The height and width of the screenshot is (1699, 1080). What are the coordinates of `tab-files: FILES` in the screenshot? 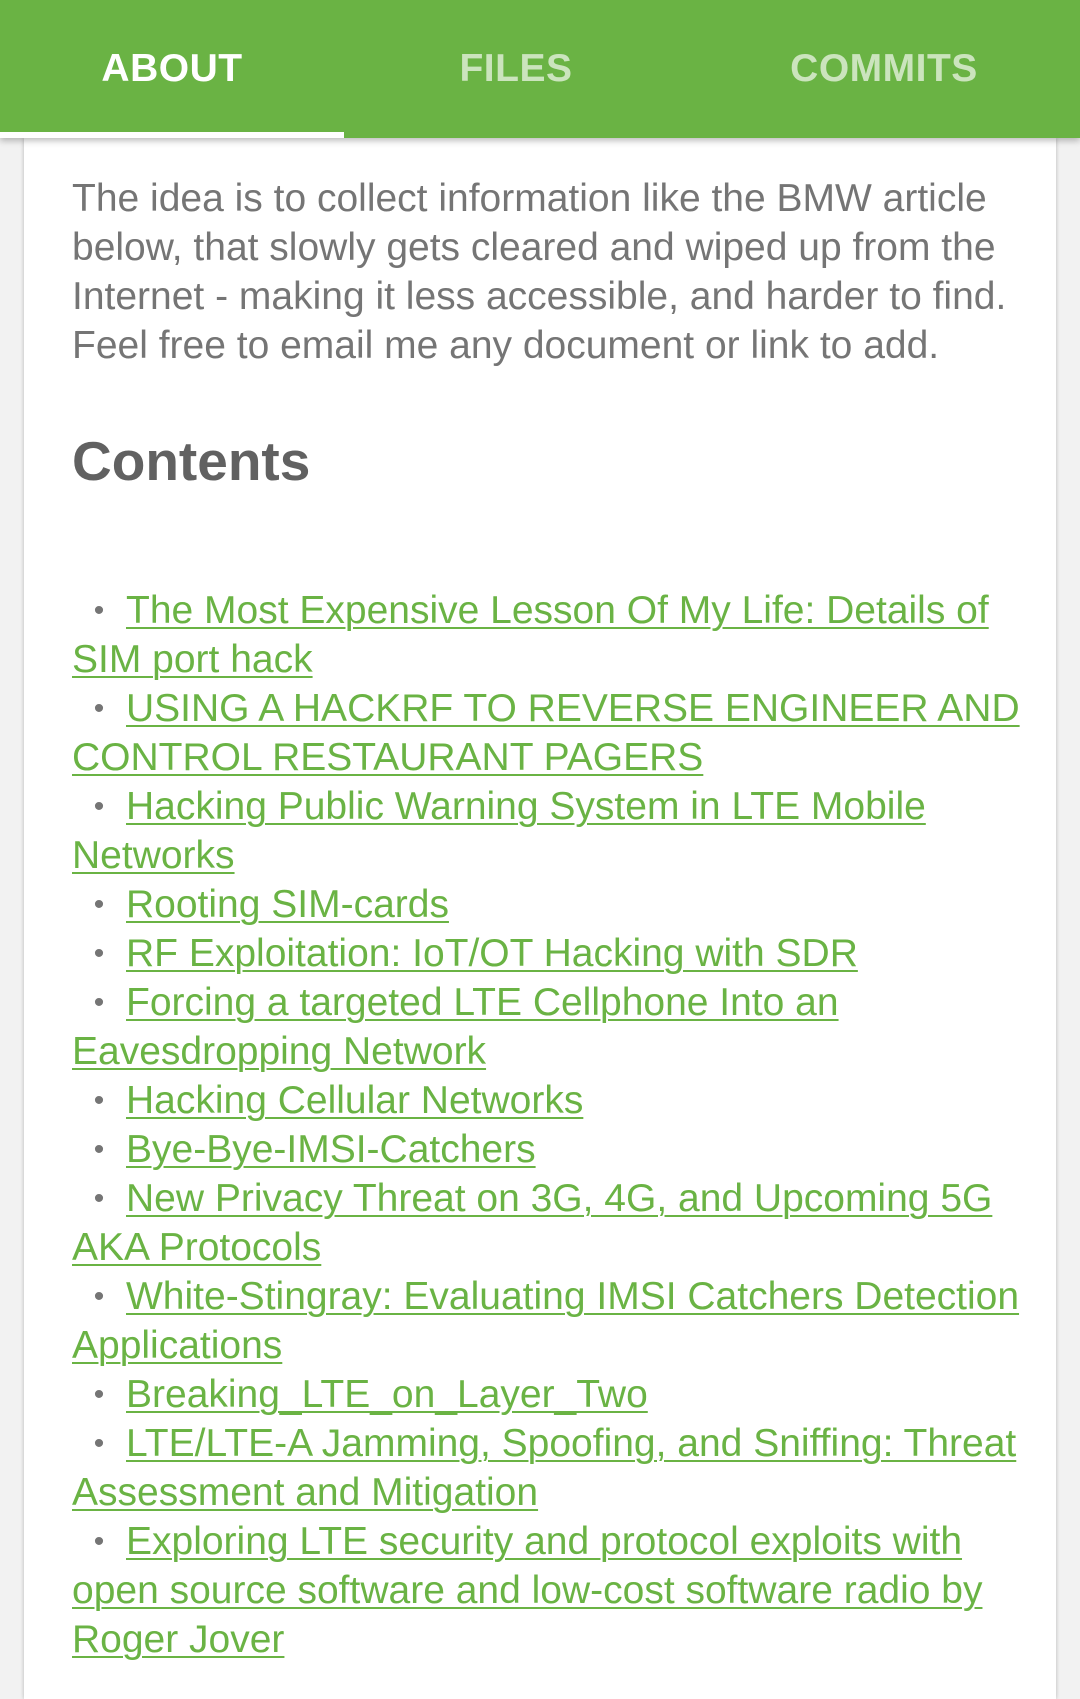 It's located at (516, 69).